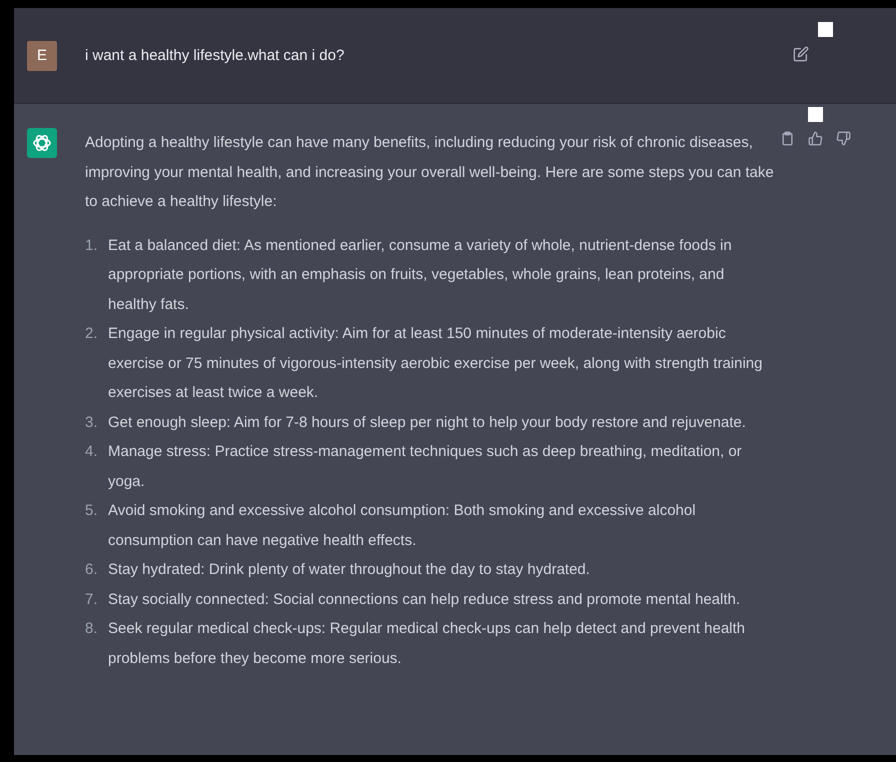 The image size is (896, 762). Describe the element at coordinates (92, 570) in the screenshot. I see `list-number: 6.` at that location.